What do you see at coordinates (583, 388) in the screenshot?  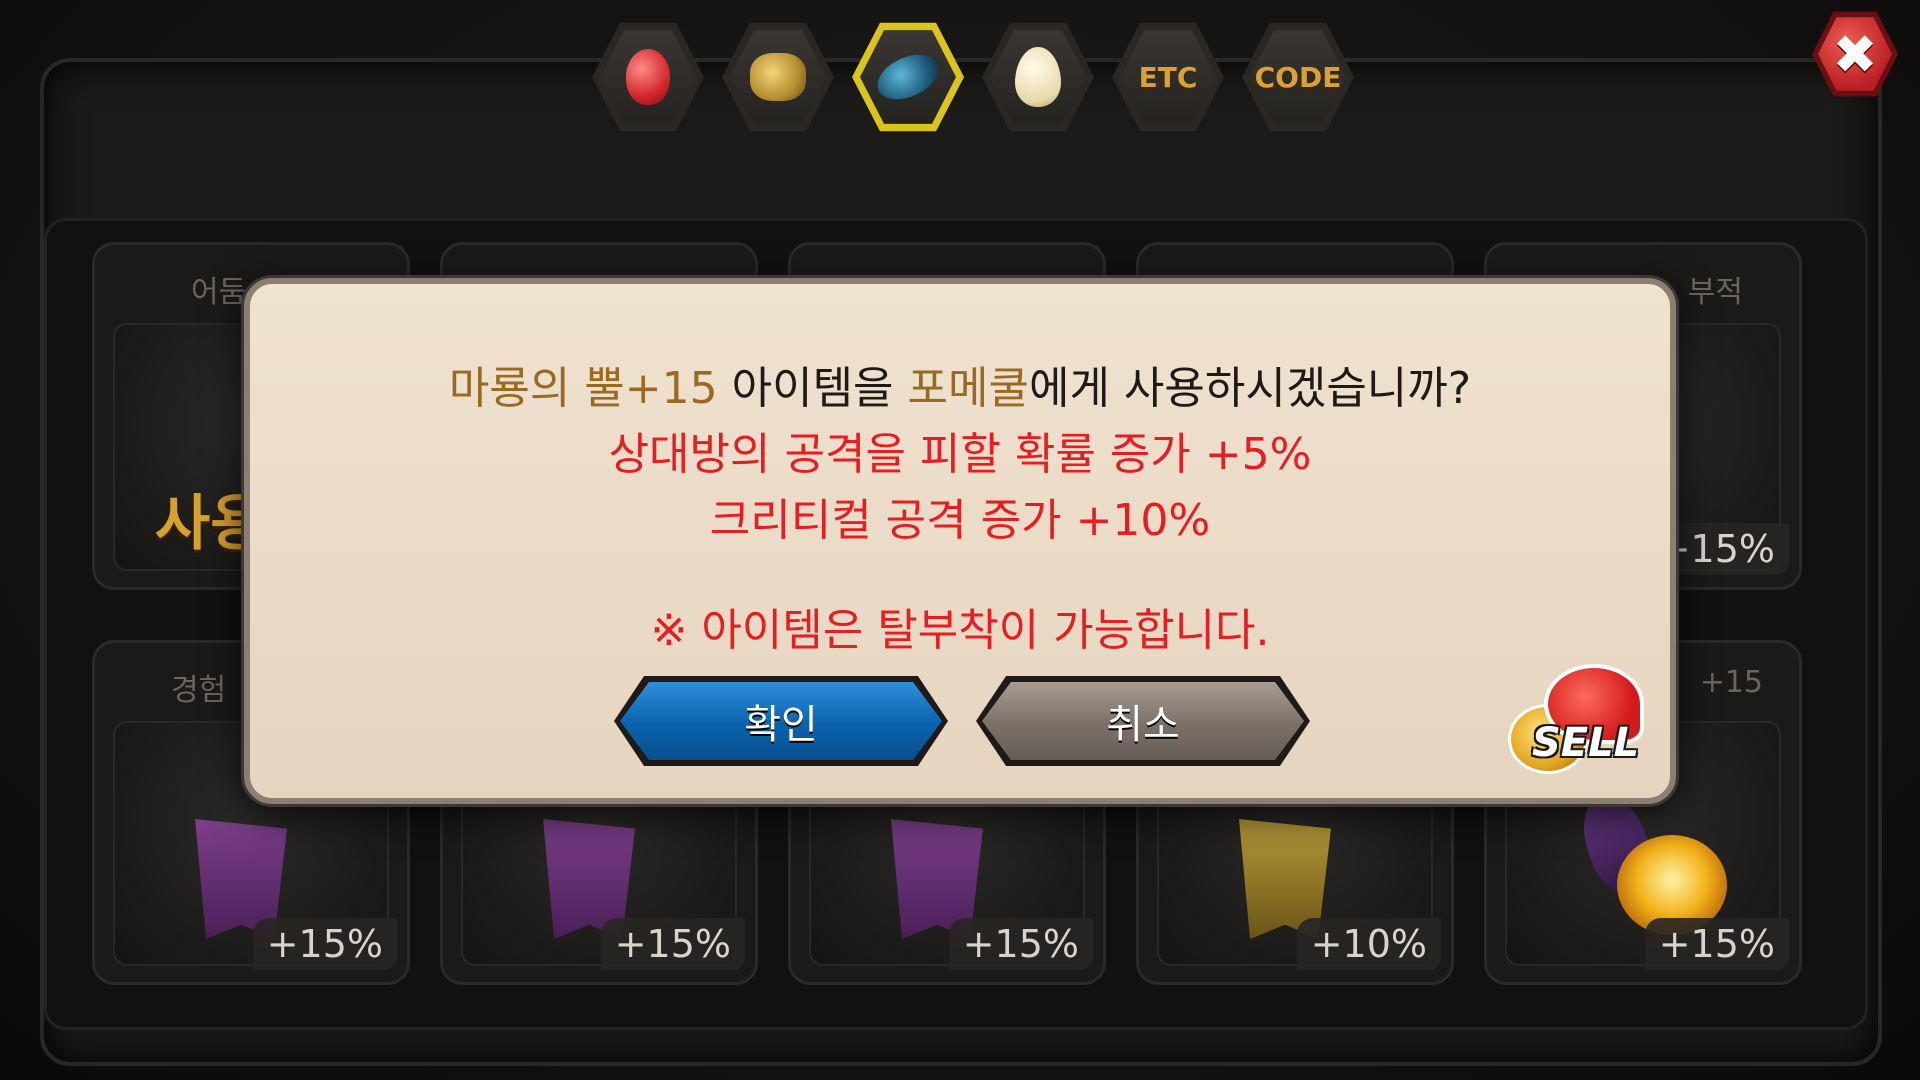 I see `item-name-highlight: 마룡의 뿔+15` at bounding box center [583, 388].